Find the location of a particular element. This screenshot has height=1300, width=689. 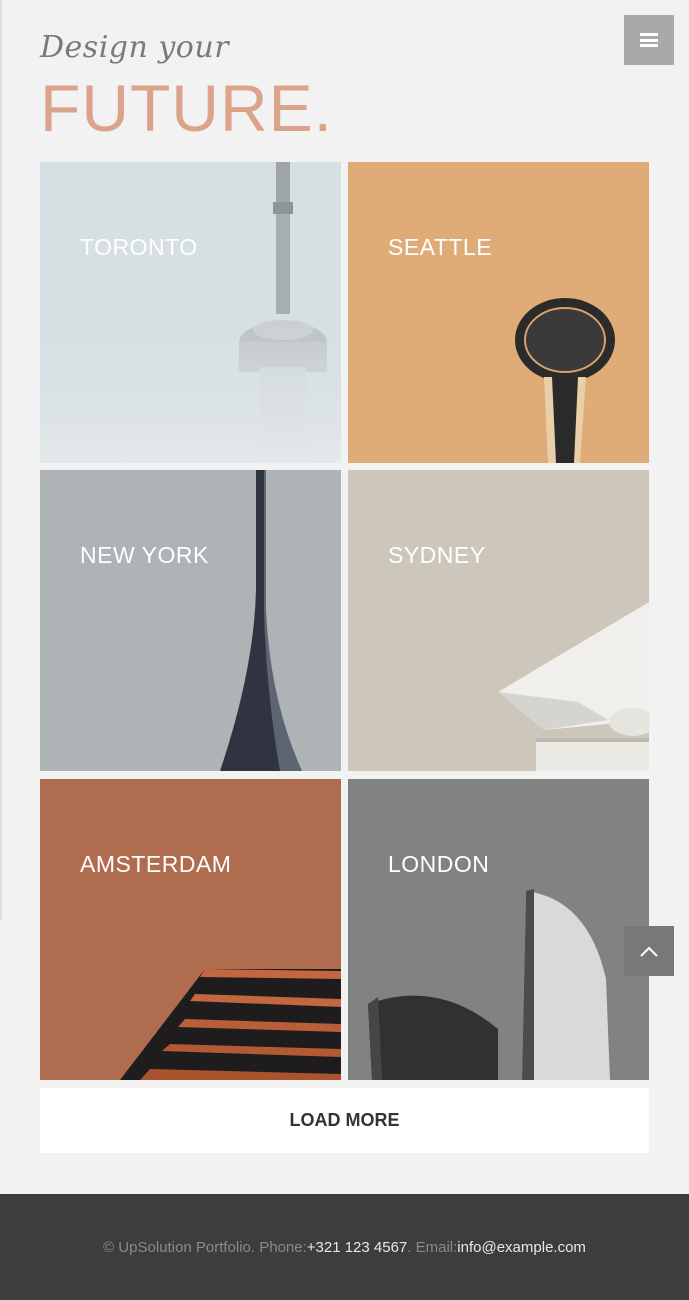

portfolio-item-label: SEATTLE is located at coordinates (440, 247).